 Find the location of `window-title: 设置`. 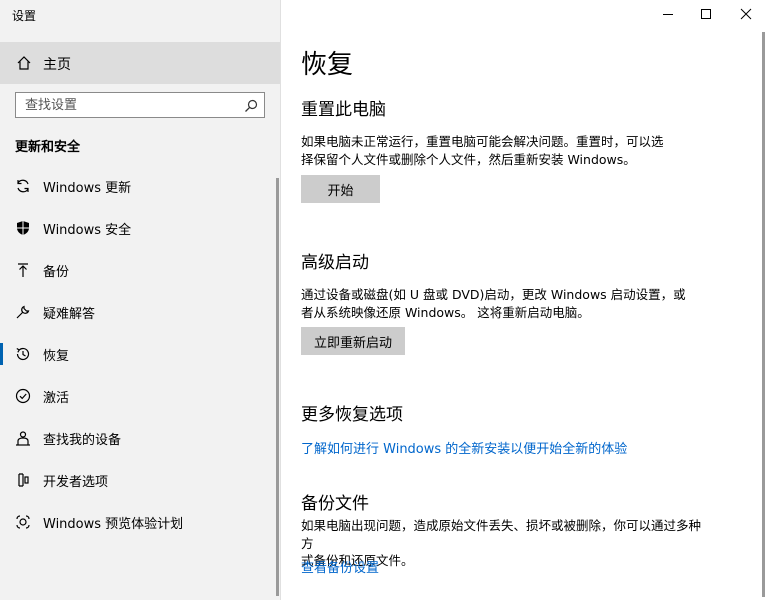

window-title: 设置 is located at coordinates (24, 16).